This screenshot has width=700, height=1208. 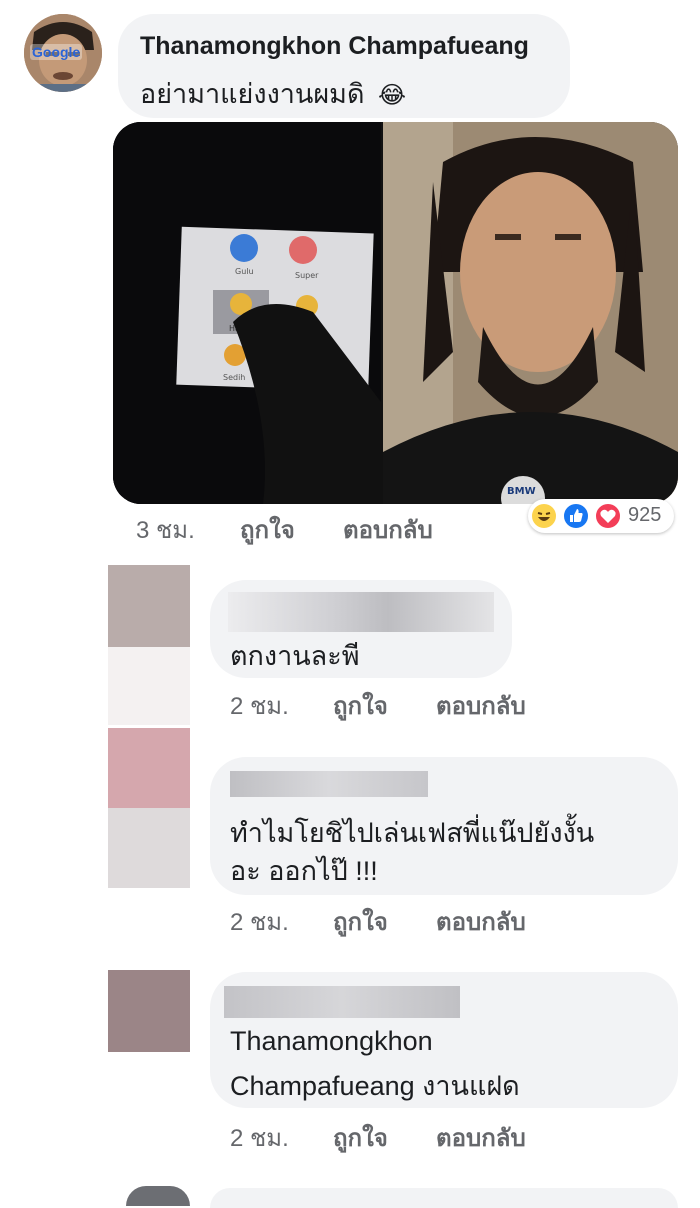 What do you see at coordinates (392, 95) in the screenshot?
I see `laughing-emoji-icon: 😂` at bounding box center [392, 95].